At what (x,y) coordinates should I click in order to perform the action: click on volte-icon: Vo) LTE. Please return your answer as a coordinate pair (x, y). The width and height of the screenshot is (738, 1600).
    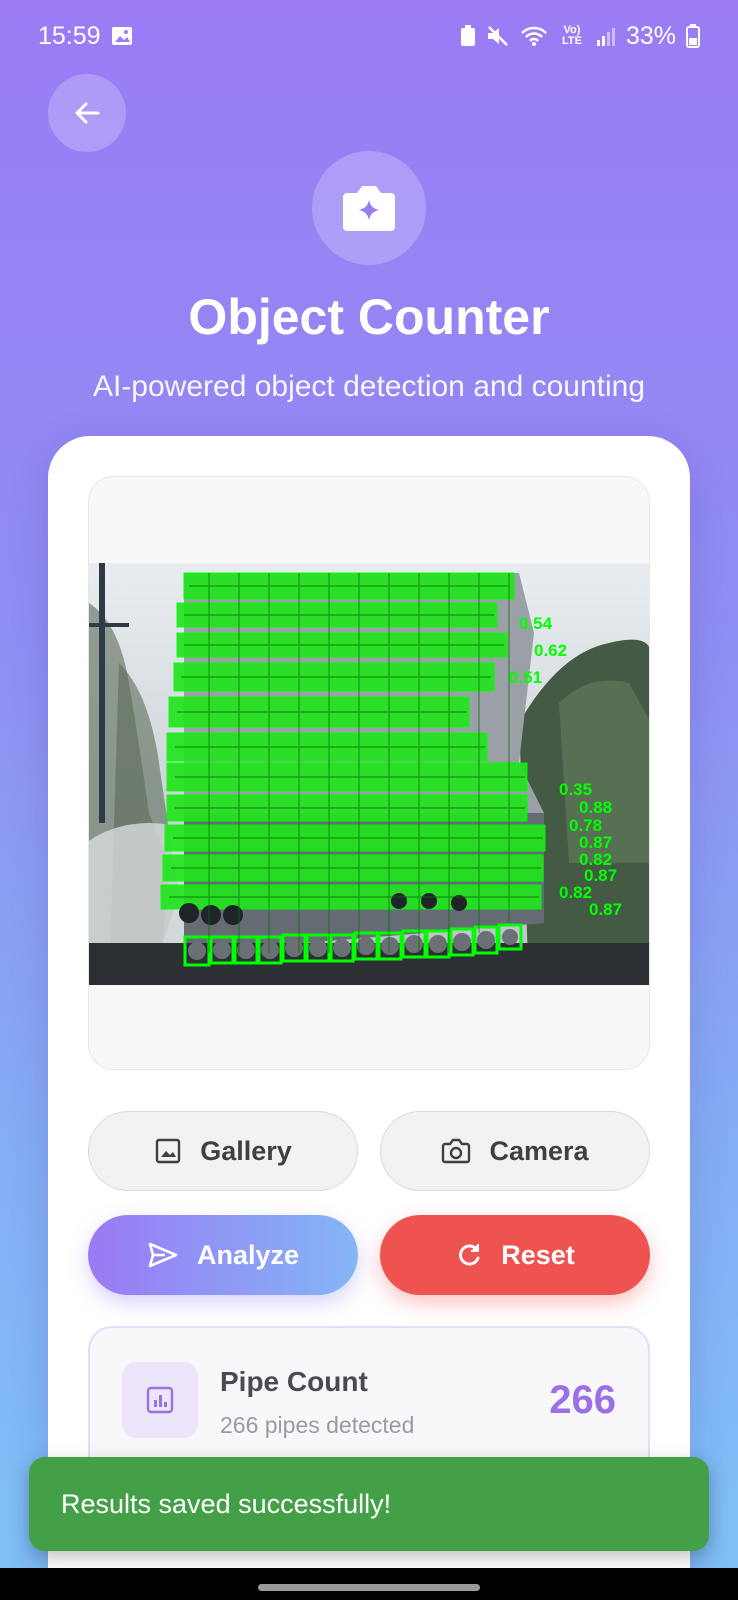
    Looking at the image, I should click on (572, 36).